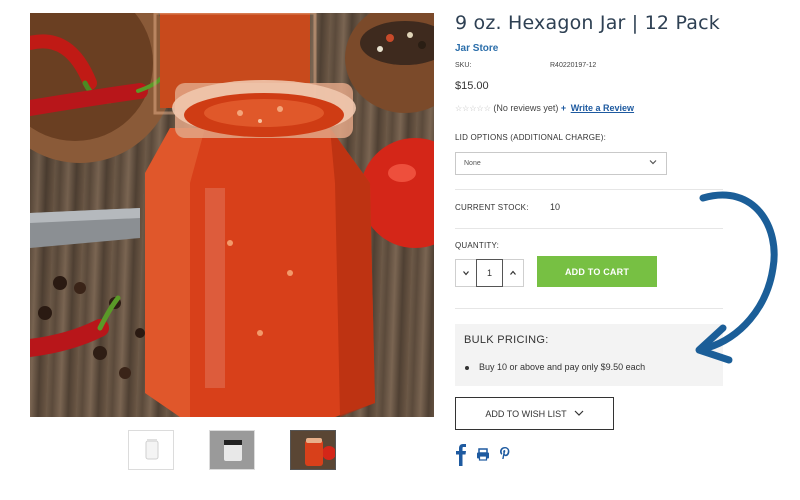 This screenshot has width=800, height=500. Describe the element at coordinates (526, 108) in the screenshot. I see `reviews-count: (No reviews yet)` at that location.